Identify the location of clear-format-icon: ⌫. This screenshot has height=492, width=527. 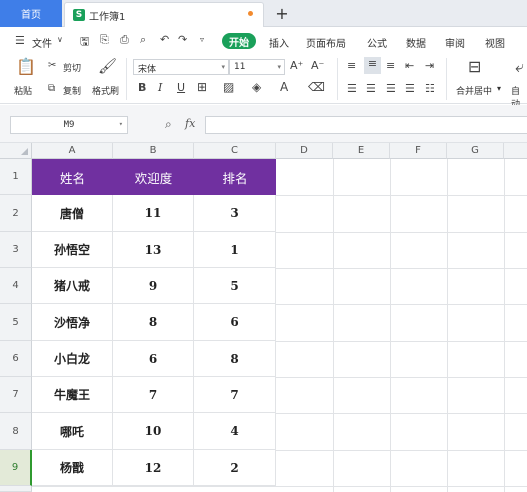
(316, 87).